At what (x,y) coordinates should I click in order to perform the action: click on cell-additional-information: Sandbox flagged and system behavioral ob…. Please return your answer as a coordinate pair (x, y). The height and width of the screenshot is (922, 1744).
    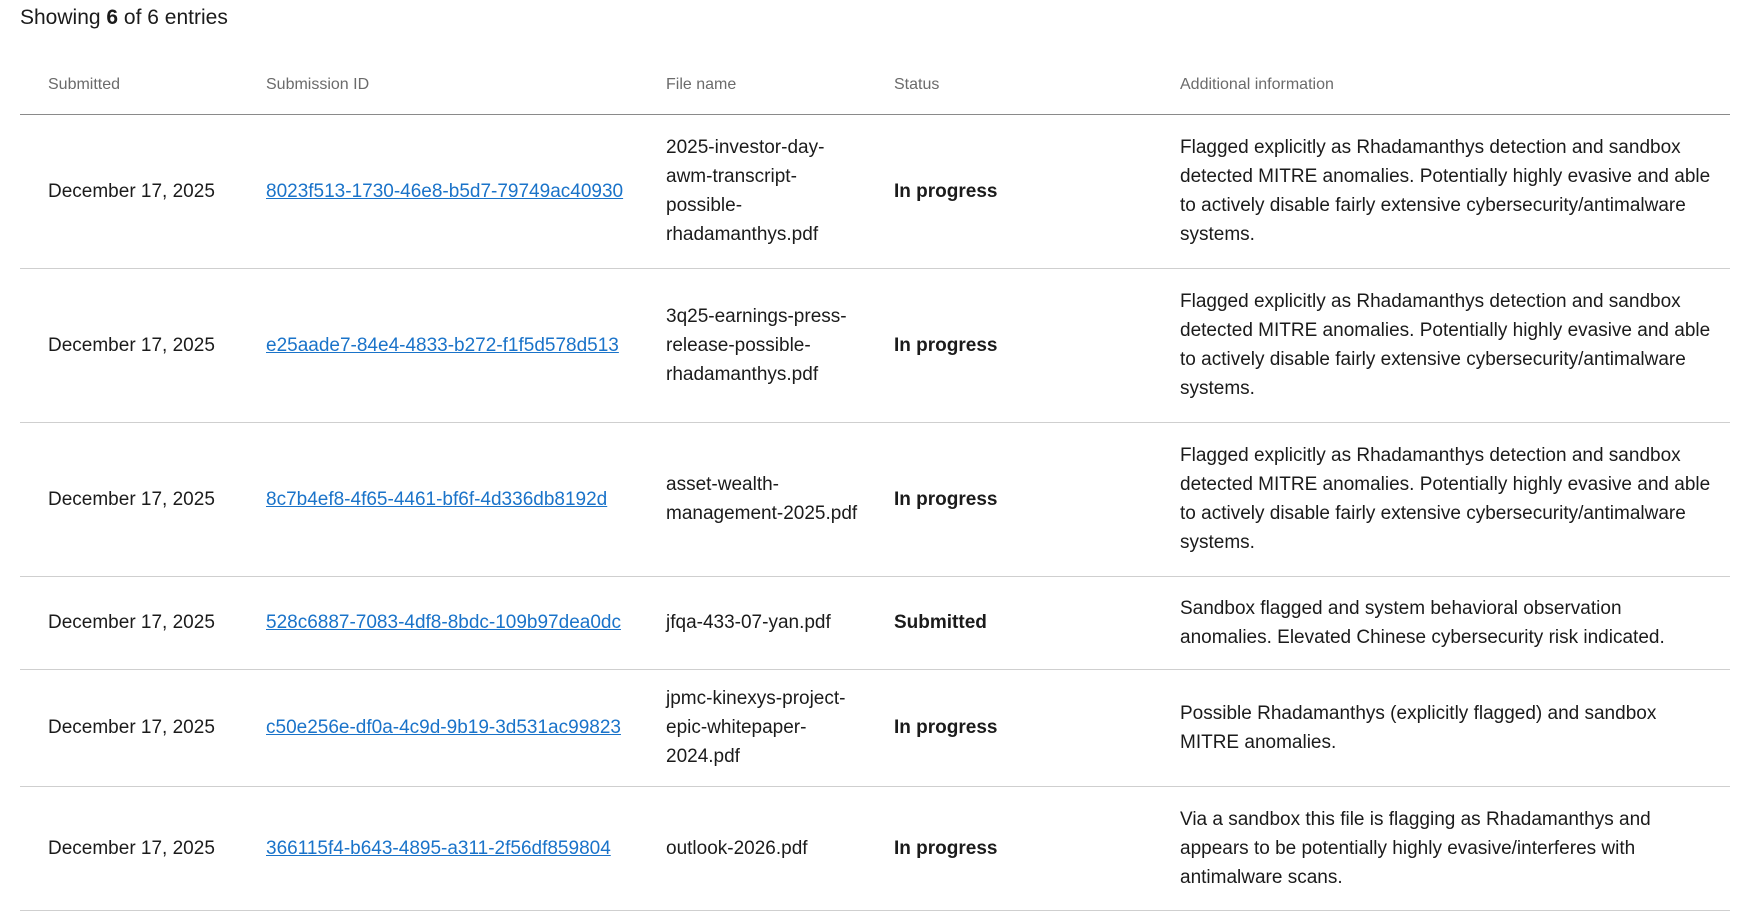
    Looking at the image, I should click on (1441, 623).